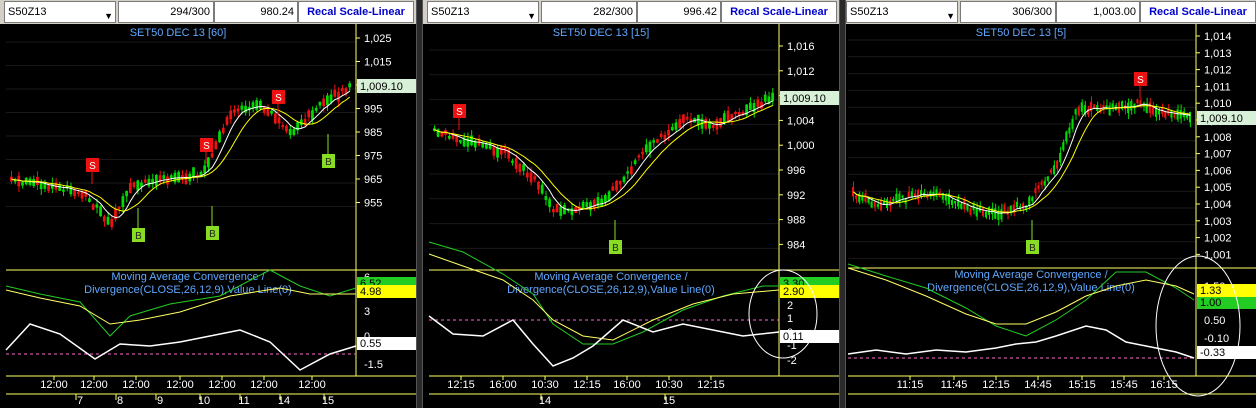  What do you see at coordinates (370, 344) in the screenshot?
I see `value-line-value: 0.55` at bounding box center [370, 344].